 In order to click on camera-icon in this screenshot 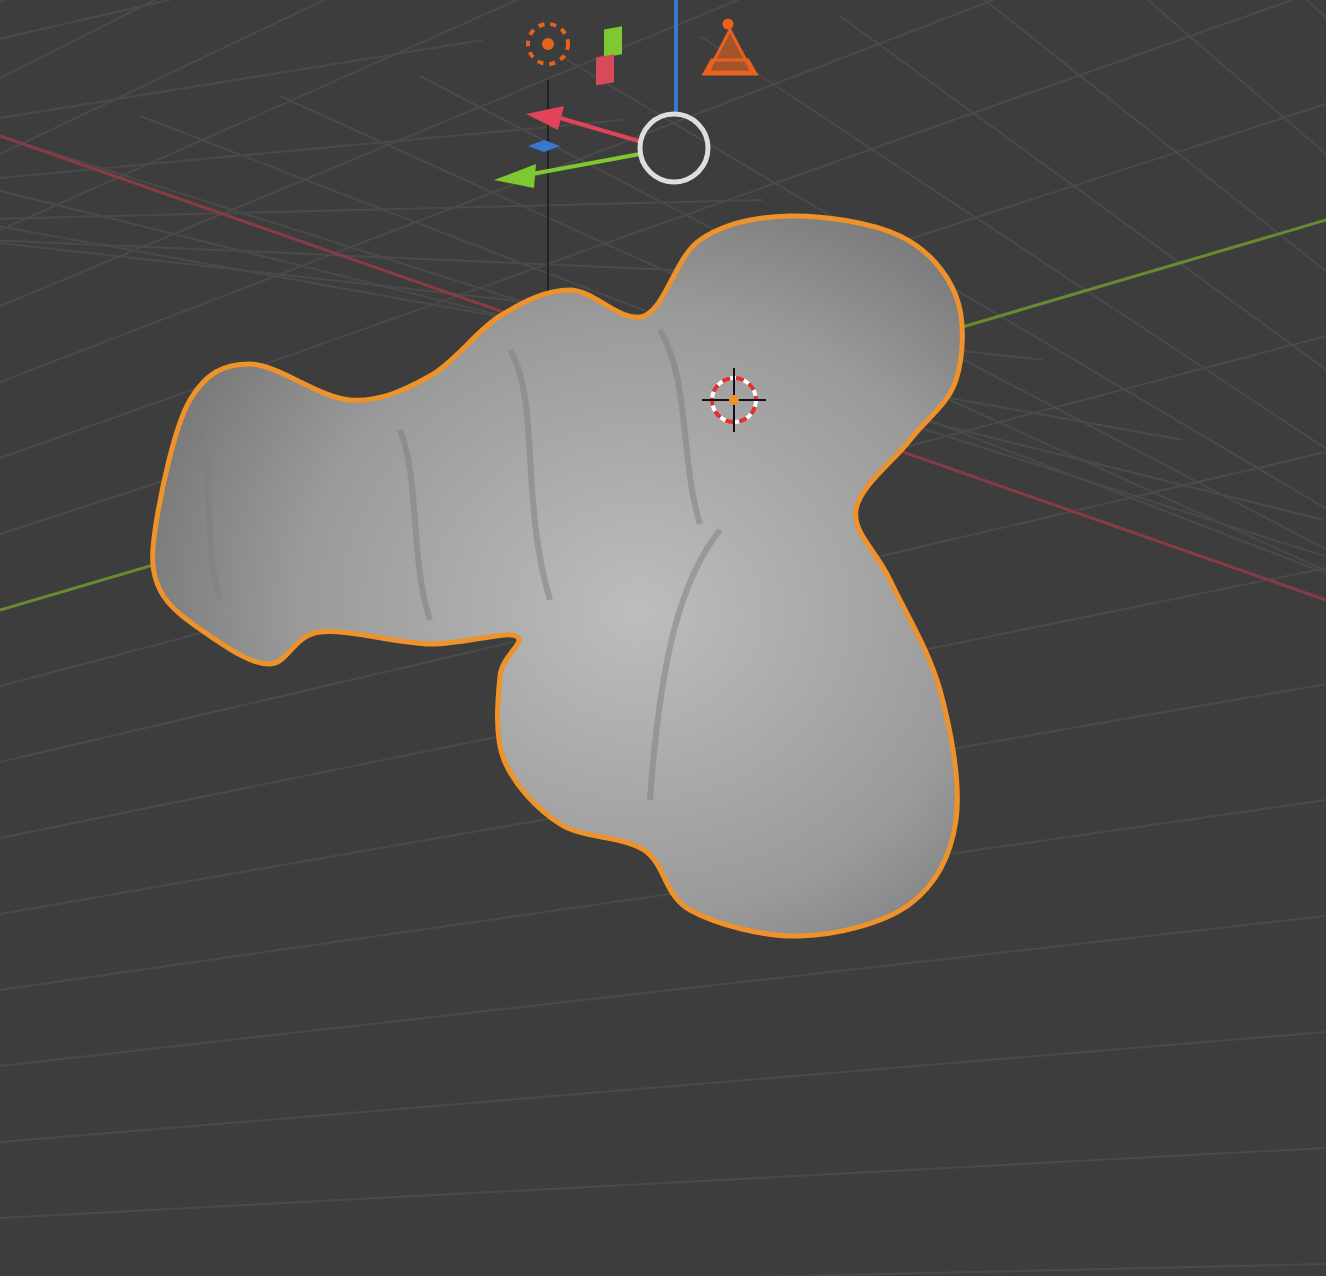, I will do `click(730, 47)`.